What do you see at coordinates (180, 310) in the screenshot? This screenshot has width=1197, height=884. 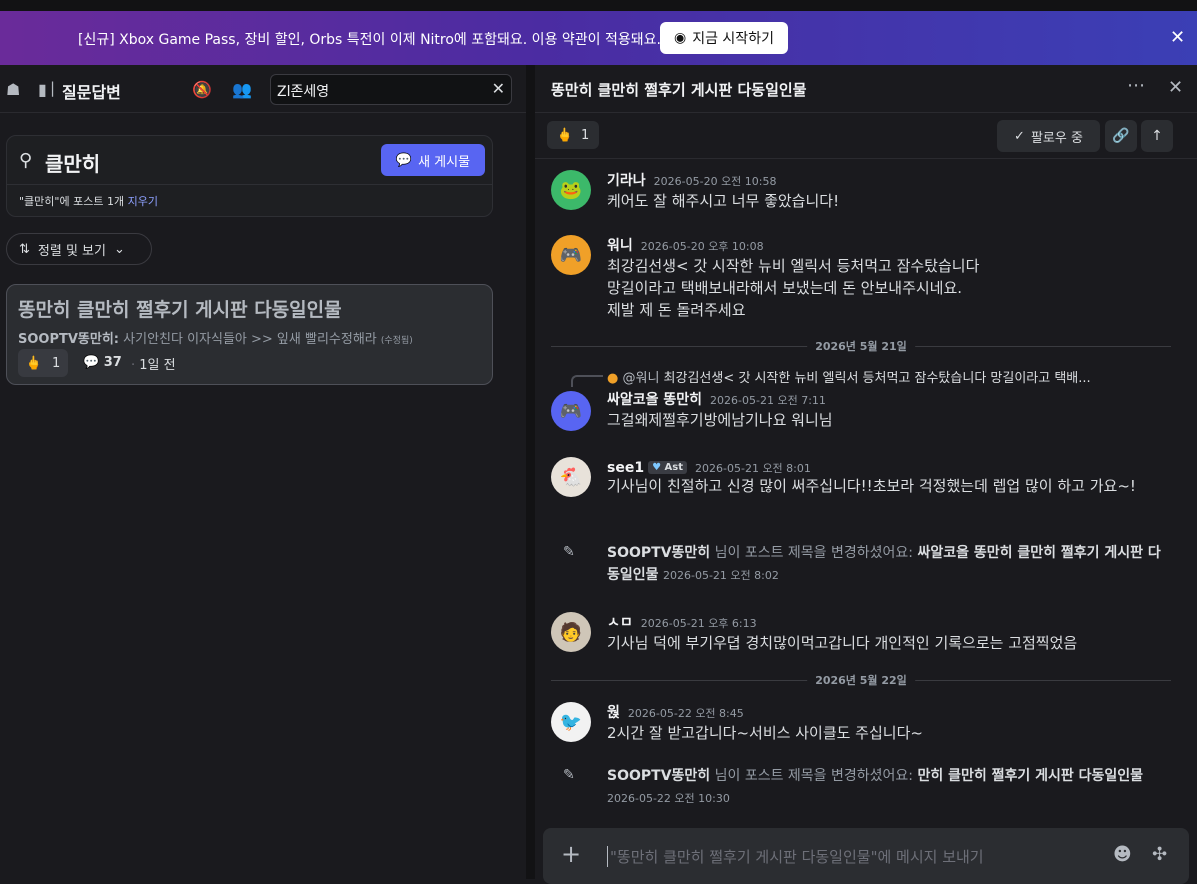 I see `post-title: 똥만히 클만히 쩔후기 게시판 다동일인물` at bounding box center [180, 310].